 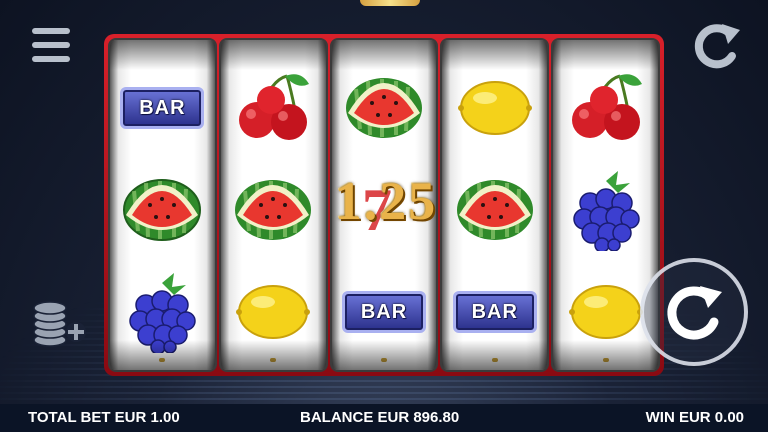 I want to click on win-label: WIN EUR 0.00, so click(x=694, y=417).